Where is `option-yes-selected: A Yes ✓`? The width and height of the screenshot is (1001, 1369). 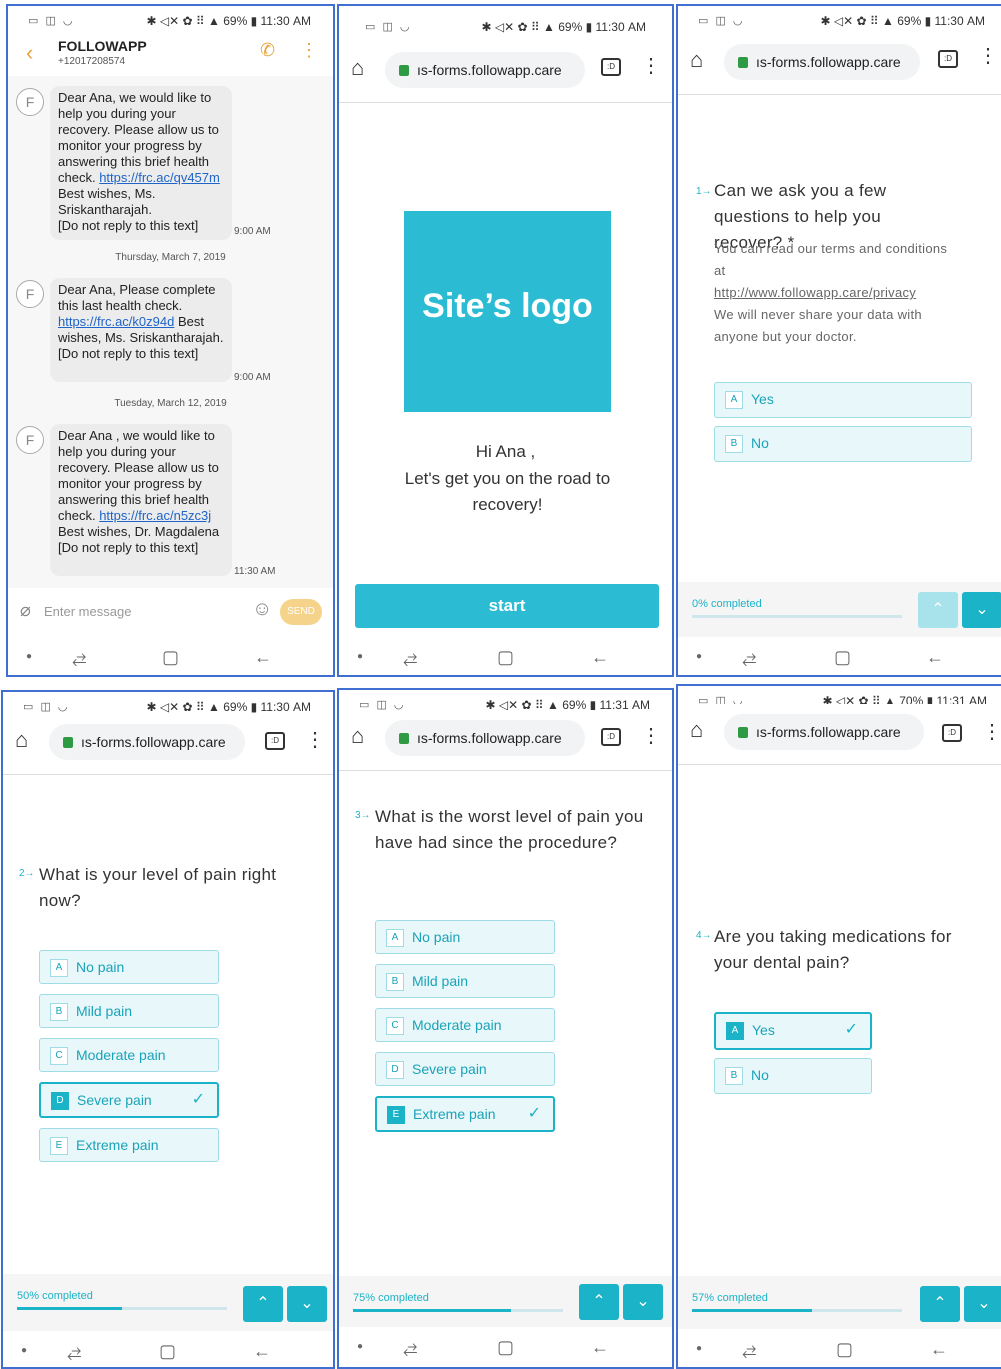
option-yes-selected: A Yes ✓ is located at coordinates (793, 1031).